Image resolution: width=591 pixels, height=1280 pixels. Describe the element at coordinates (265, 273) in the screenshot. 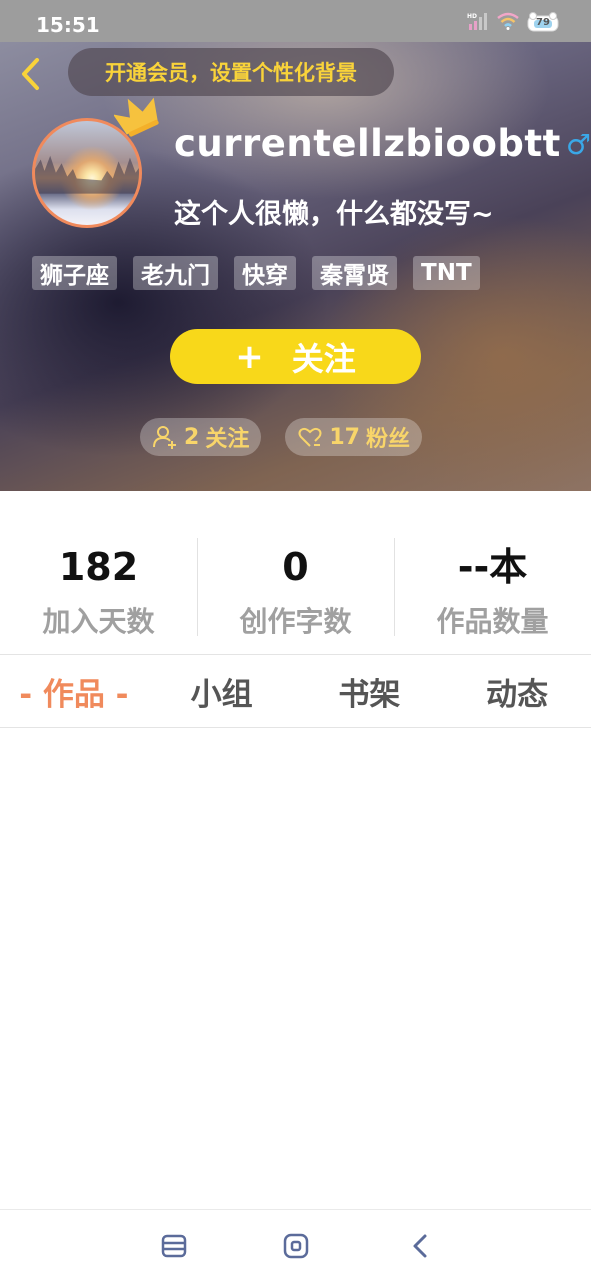

I see `tag: 快穿` at that location.